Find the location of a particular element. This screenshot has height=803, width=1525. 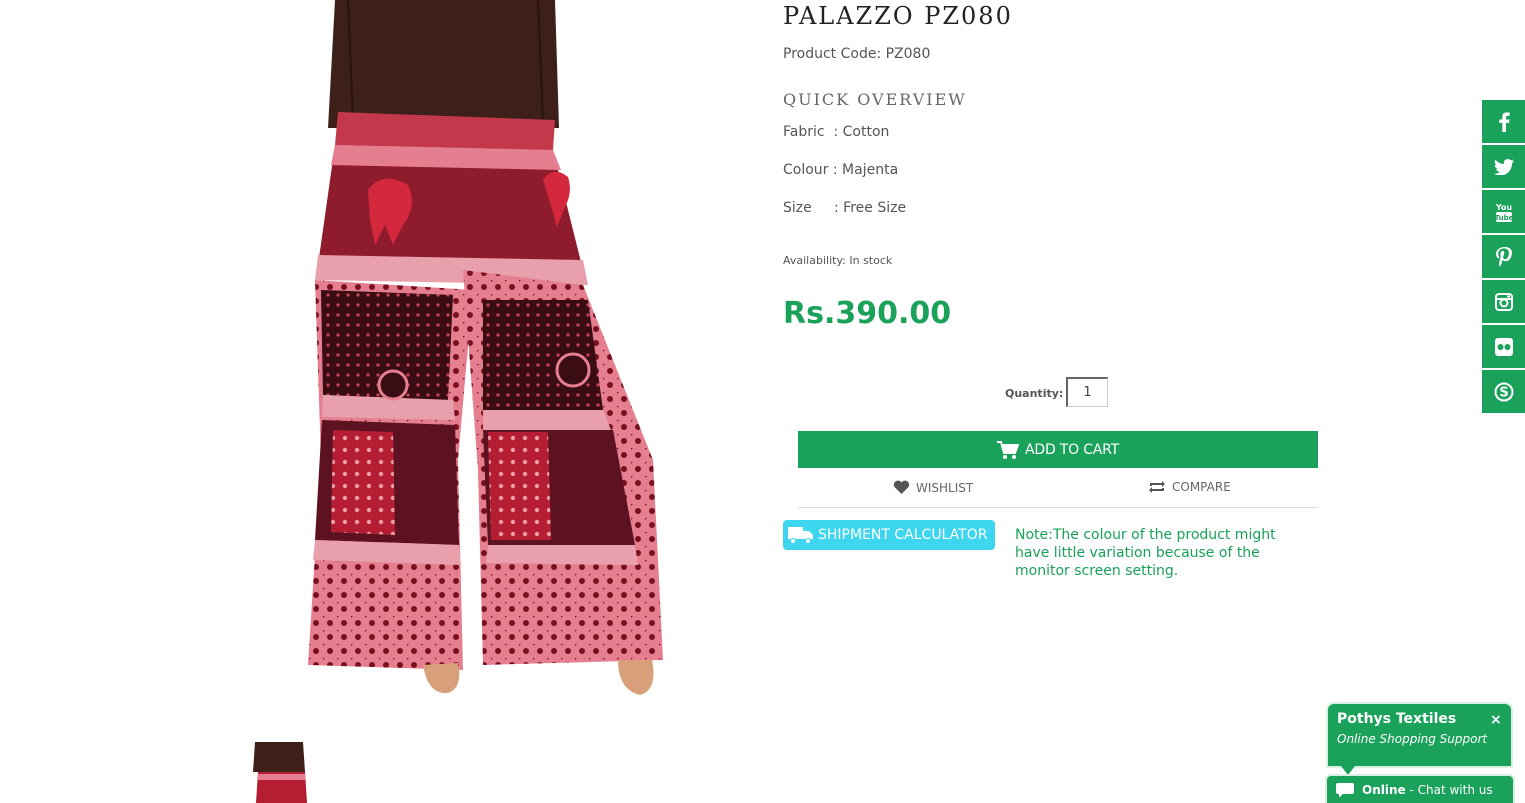

twitter-icon is located at coordinates (1503, 166).